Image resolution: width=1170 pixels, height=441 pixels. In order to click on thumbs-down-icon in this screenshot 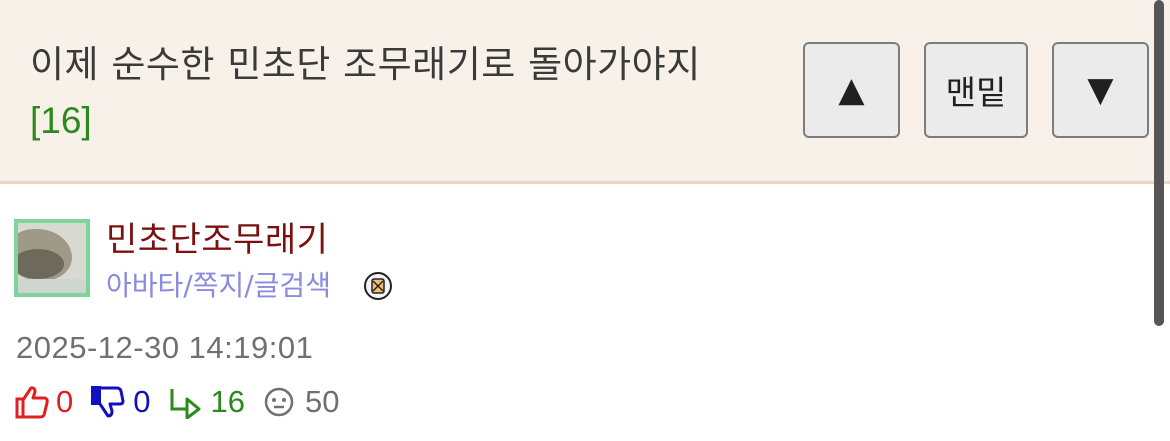, I will do `click(107, 402)`.